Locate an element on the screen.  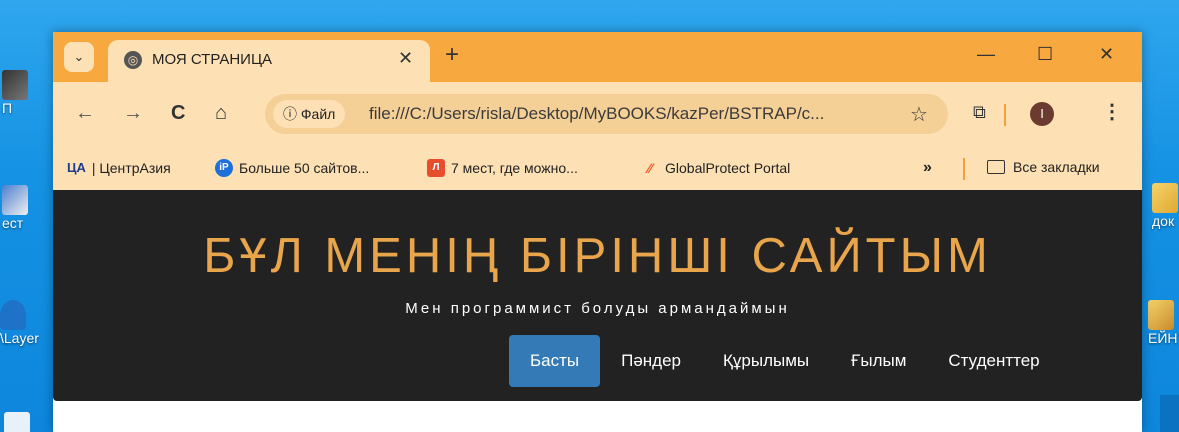
profile-avatar: I is located at coordinates (1042, 114).